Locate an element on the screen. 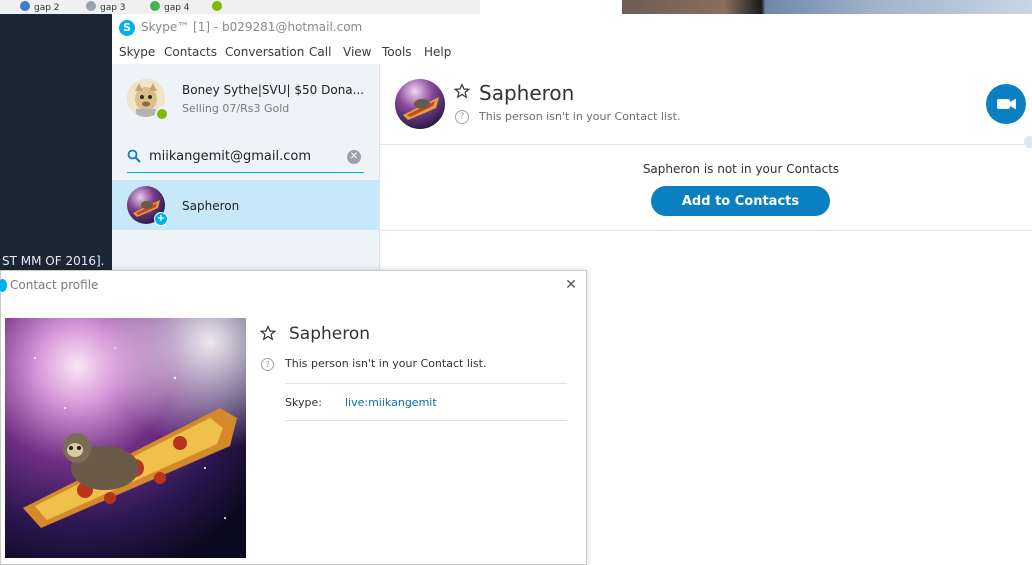 This screenshot has height=565, width=1032. contact-name: Sapheron is located at coordinates (211, 206).